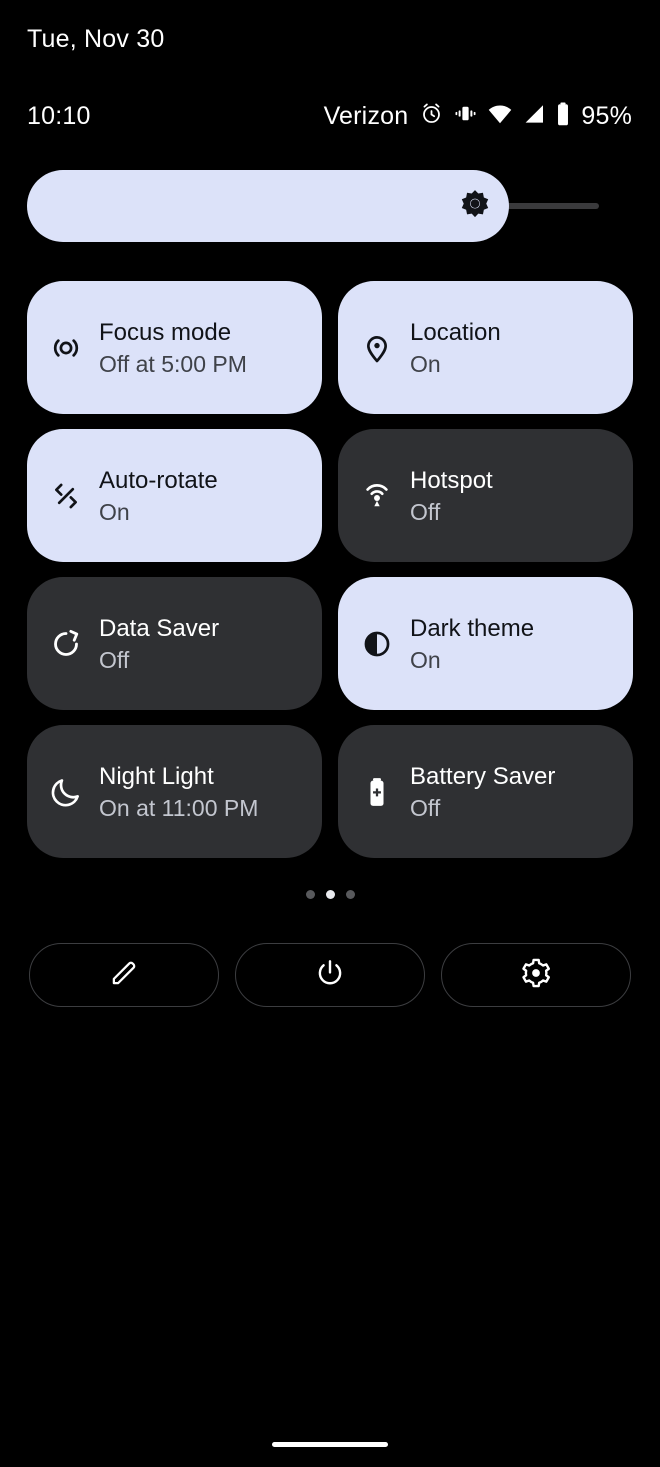 Image resolution: width=660 pixels, height=1467 pixels. What do you see at coordinates (158, 480) in the screenshot?
I see `tile-title: Auto-rotate` at bounding box center [158, 480].